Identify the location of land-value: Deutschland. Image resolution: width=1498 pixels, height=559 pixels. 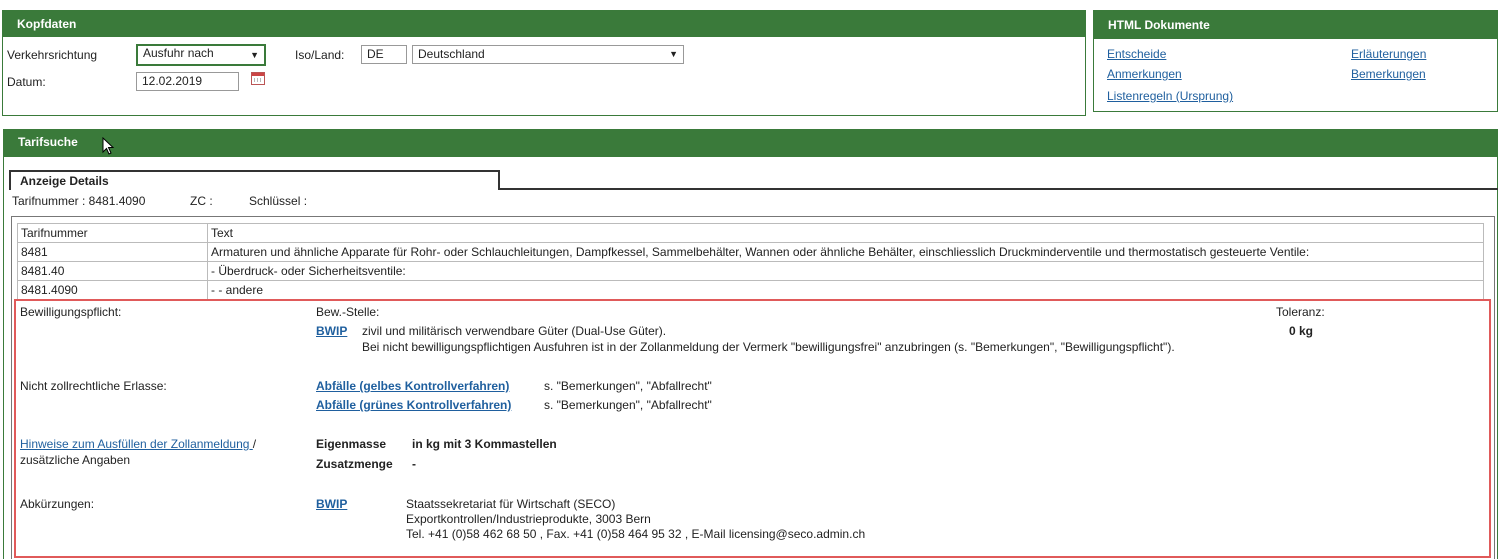
(451, 54).